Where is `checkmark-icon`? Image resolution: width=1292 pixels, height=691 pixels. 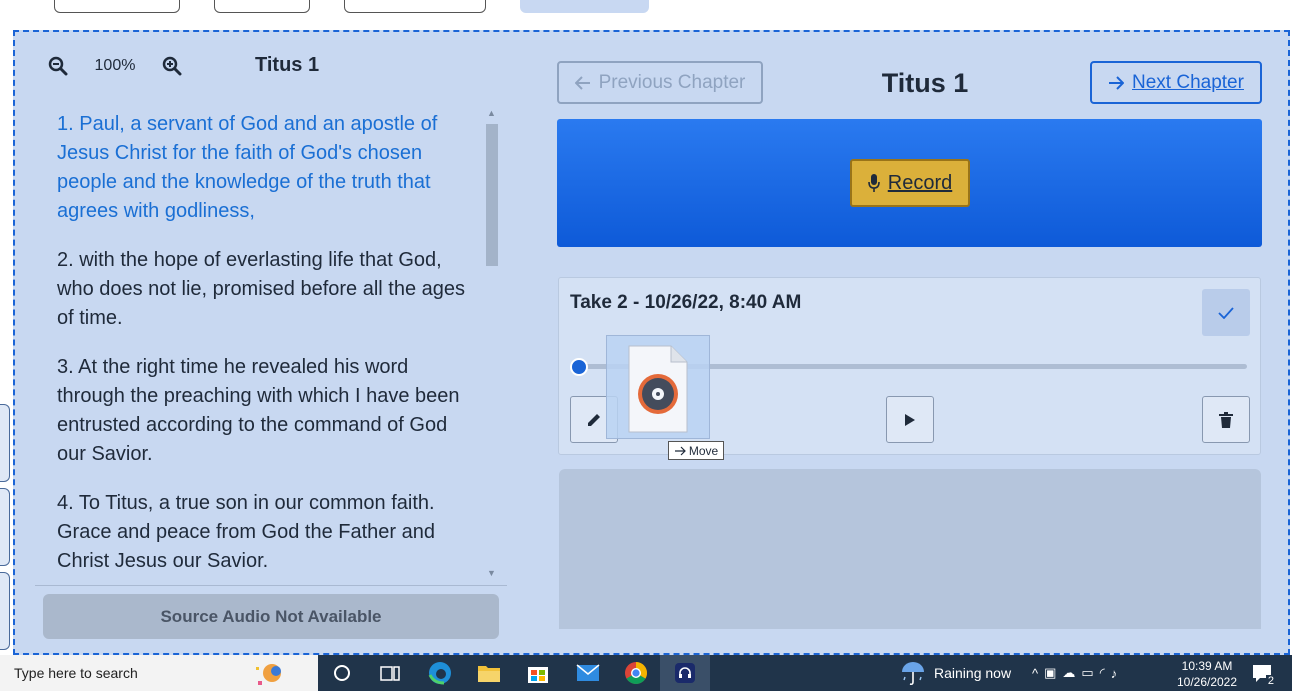
checkmark-icon is located at coordinates (1226, 312).